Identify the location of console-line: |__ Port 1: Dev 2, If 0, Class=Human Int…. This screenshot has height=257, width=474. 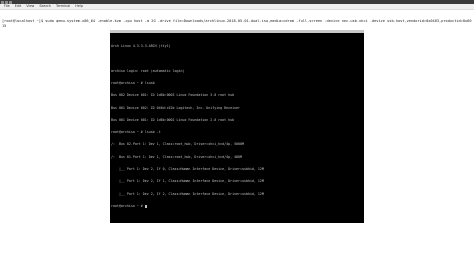
(187, 169).